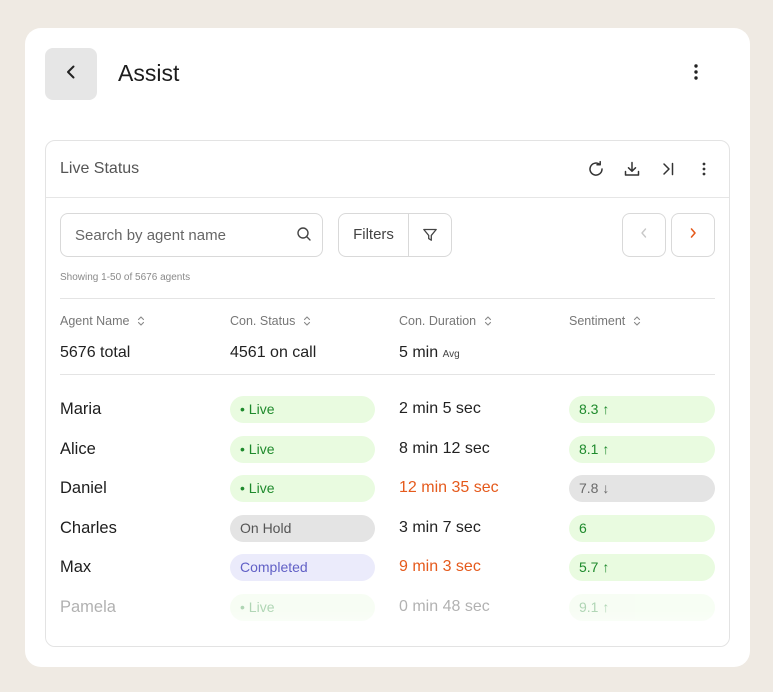 The image size is (773, 692). I want to click on agent-name: Daniel, so click(83, 488).